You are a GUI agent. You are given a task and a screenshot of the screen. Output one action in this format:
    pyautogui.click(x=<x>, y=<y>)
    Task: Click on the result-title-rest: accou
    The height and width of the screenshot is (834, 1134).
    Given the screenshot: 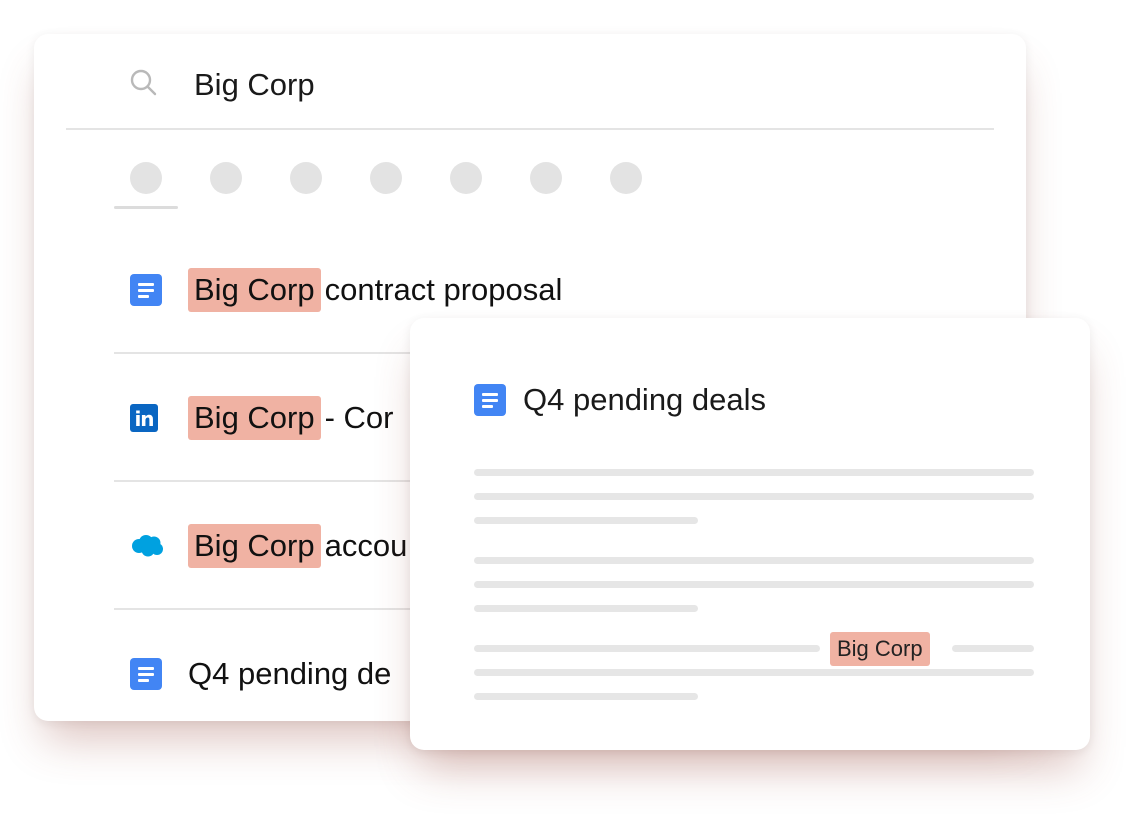 What is the action you would take?
    pyautogui.click(x=366, y=545)
    